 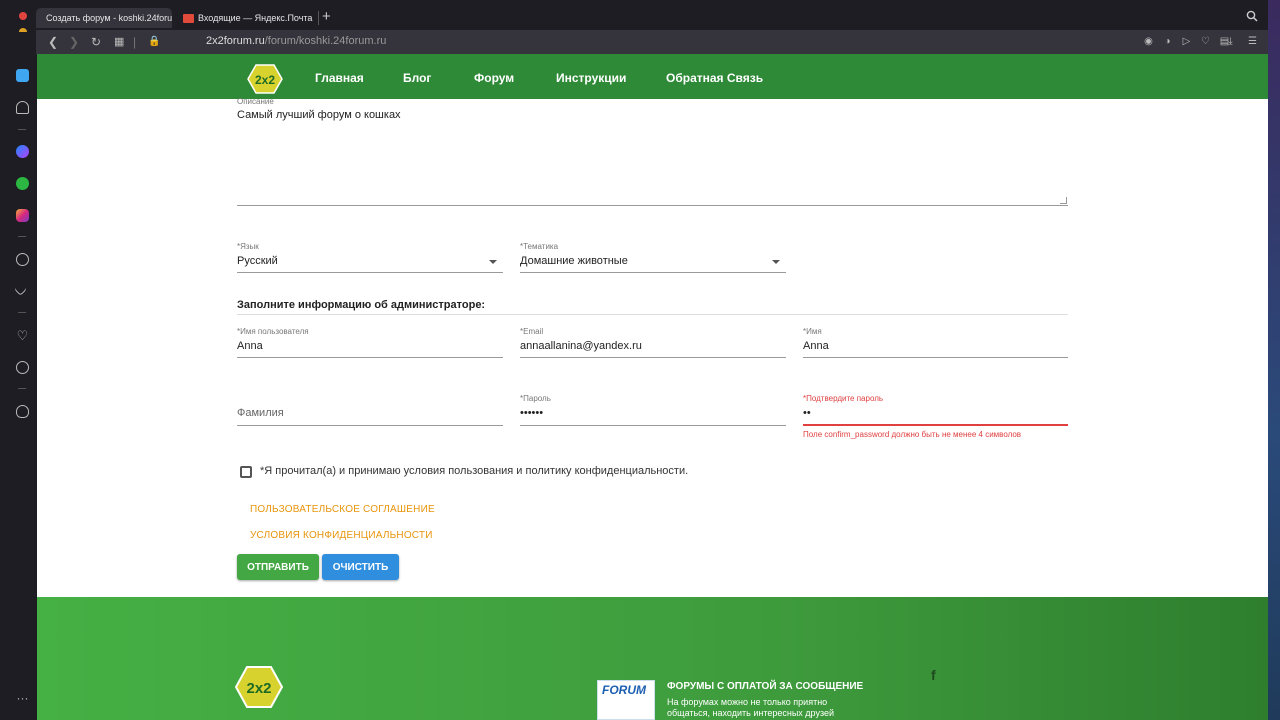 I want to click on tab-label: Создать форум - koshki.24forum.ru, so click(x=109, y=18).